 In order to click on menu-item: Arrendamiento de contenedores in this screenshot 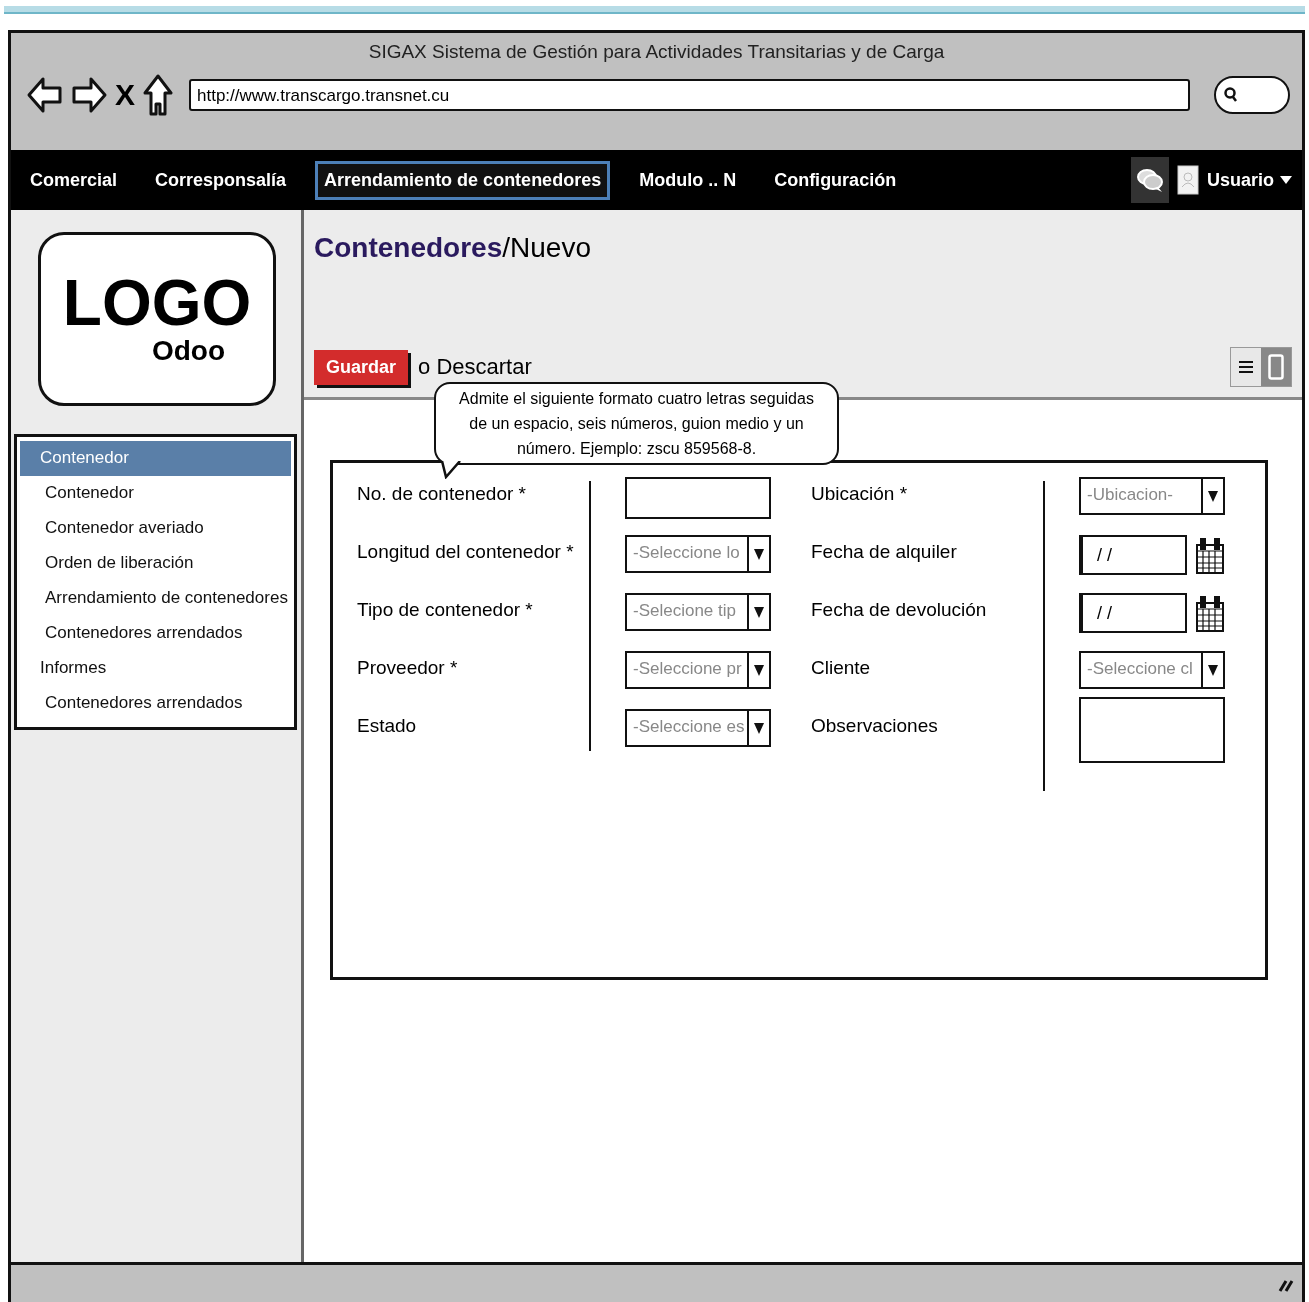, I will do `click(155, 598)`.